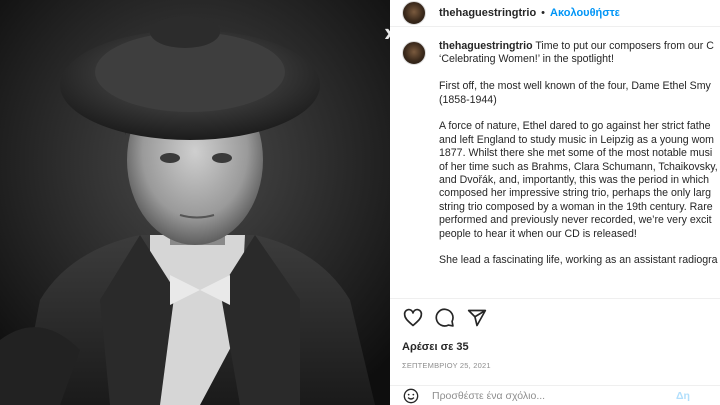  What do you see at coordinates (683, 396) in the screenshot?
I see `post-comment-button: Δη` at bounding box center [683, 396].